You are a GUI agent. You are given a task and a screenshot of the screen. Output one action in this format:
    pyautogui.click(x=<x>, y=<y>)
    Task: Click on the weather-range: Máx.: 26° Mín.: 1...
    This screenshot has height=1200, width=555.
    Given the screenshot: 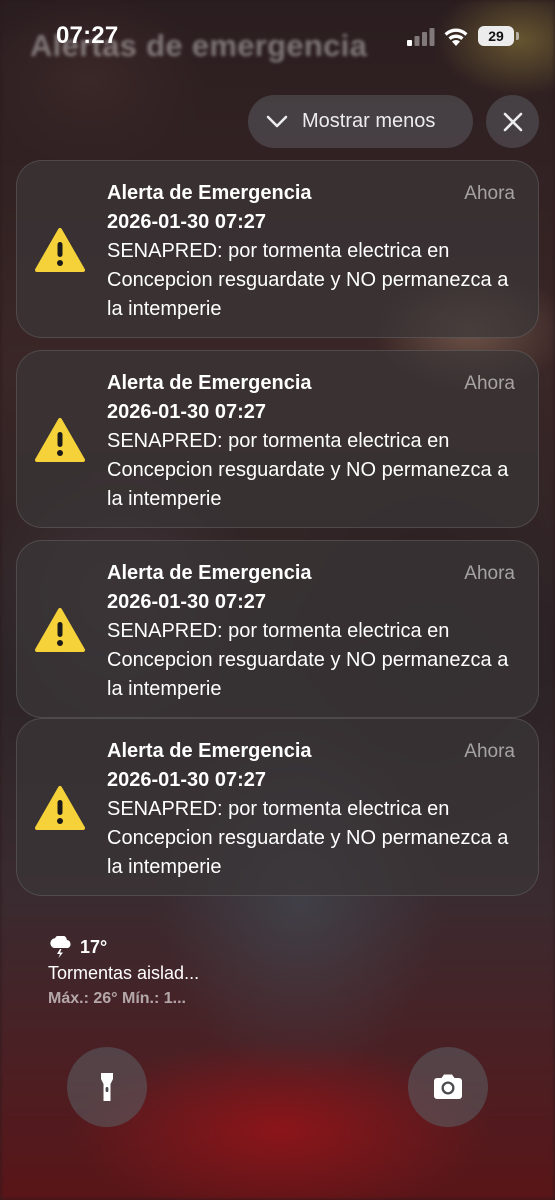 What is the action you would take?
    pyautogui.click(x=117, y=998)
    